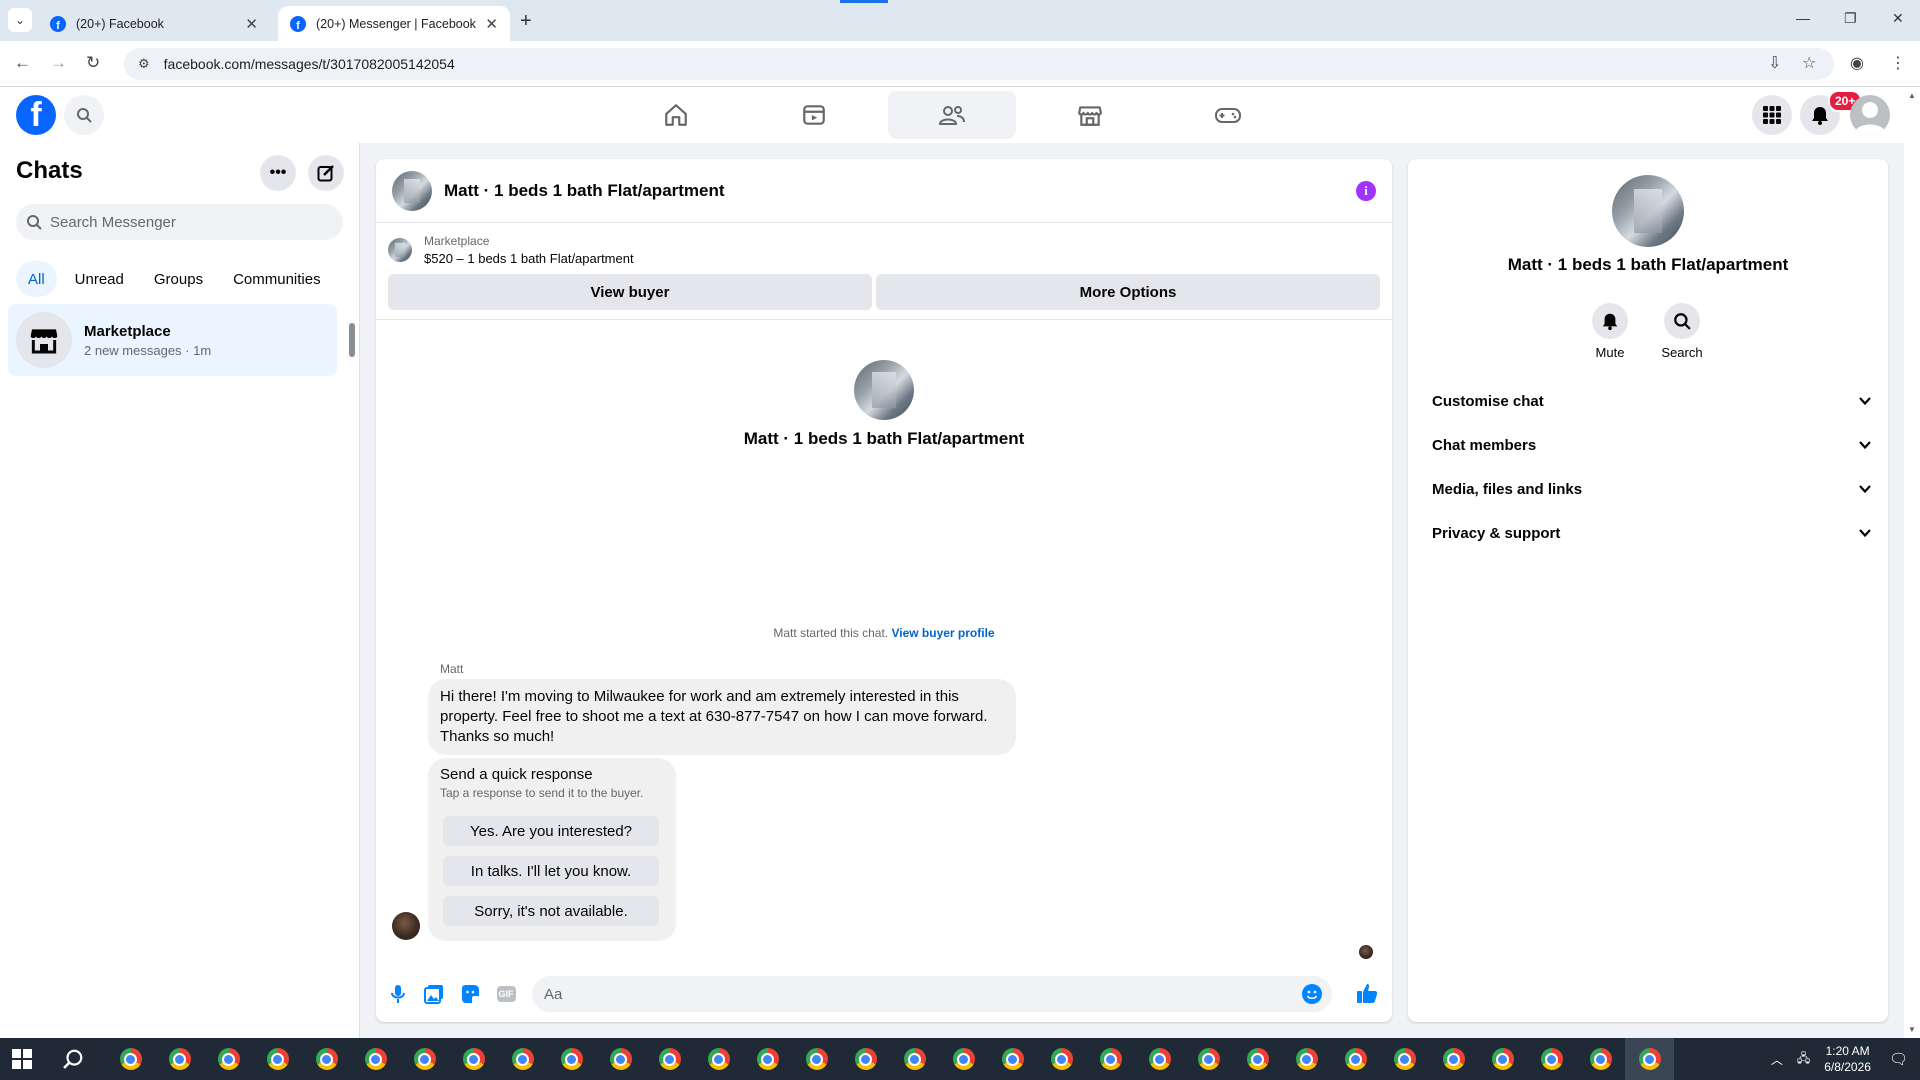  I want to click on windows-start-icon, so click(22, 1059).